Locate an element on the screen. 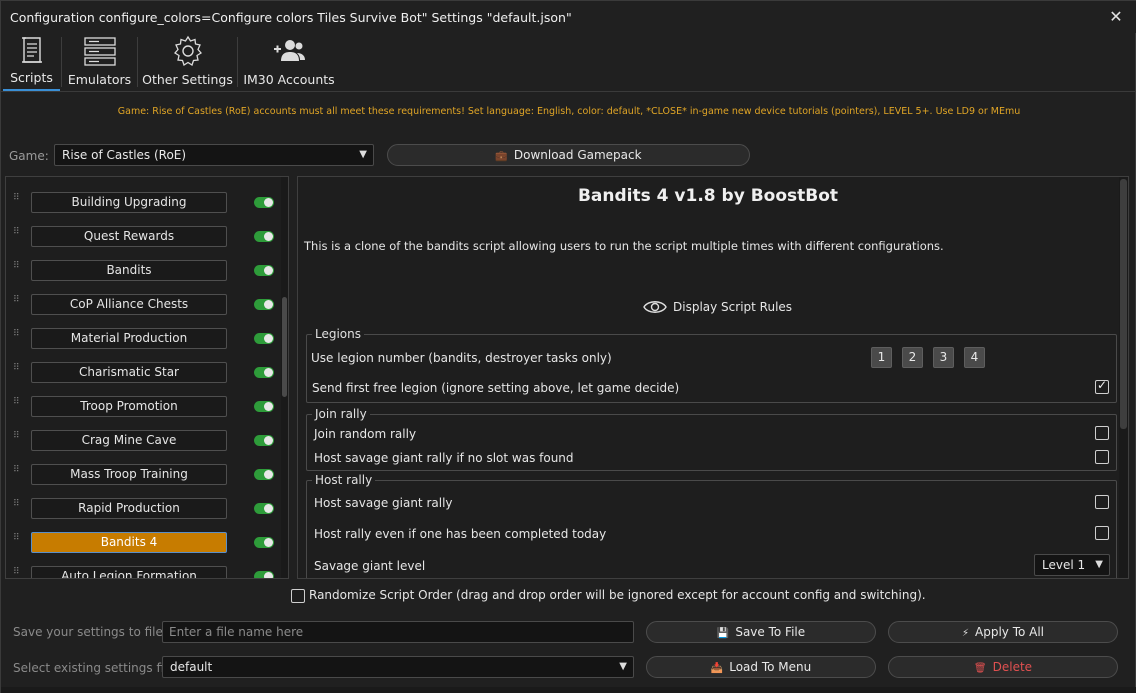 This screenshot has height=693, width=1136. savage-giant-level-label: Savage giant level is located at coordinates (370, 566).